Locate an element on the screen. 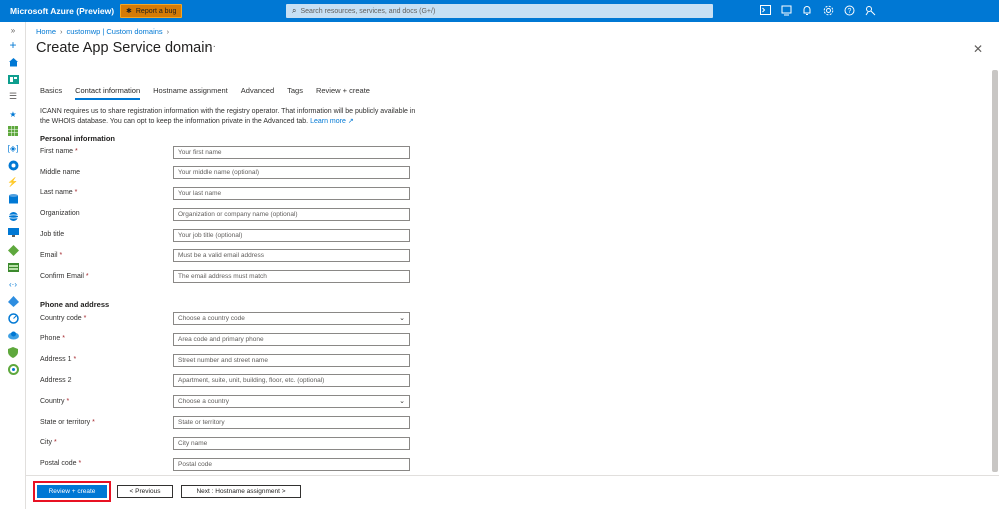 Image resolution: width=999 pixels, height=509 pixels. sql-databases-icon is located at coordinates (13, 199).